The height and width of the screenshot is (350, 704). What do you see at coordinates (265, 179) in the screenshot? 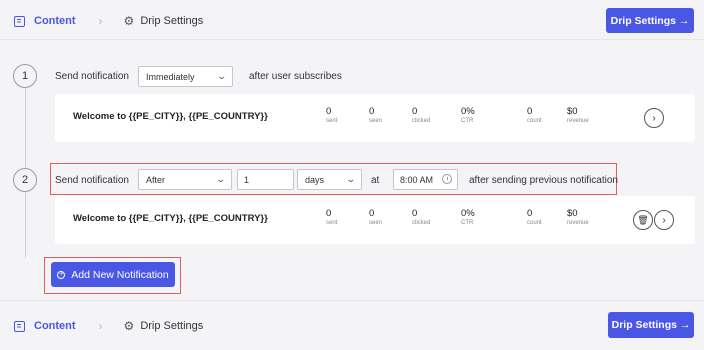
I see `delay-input: 1` at bounding box center [265, 179].